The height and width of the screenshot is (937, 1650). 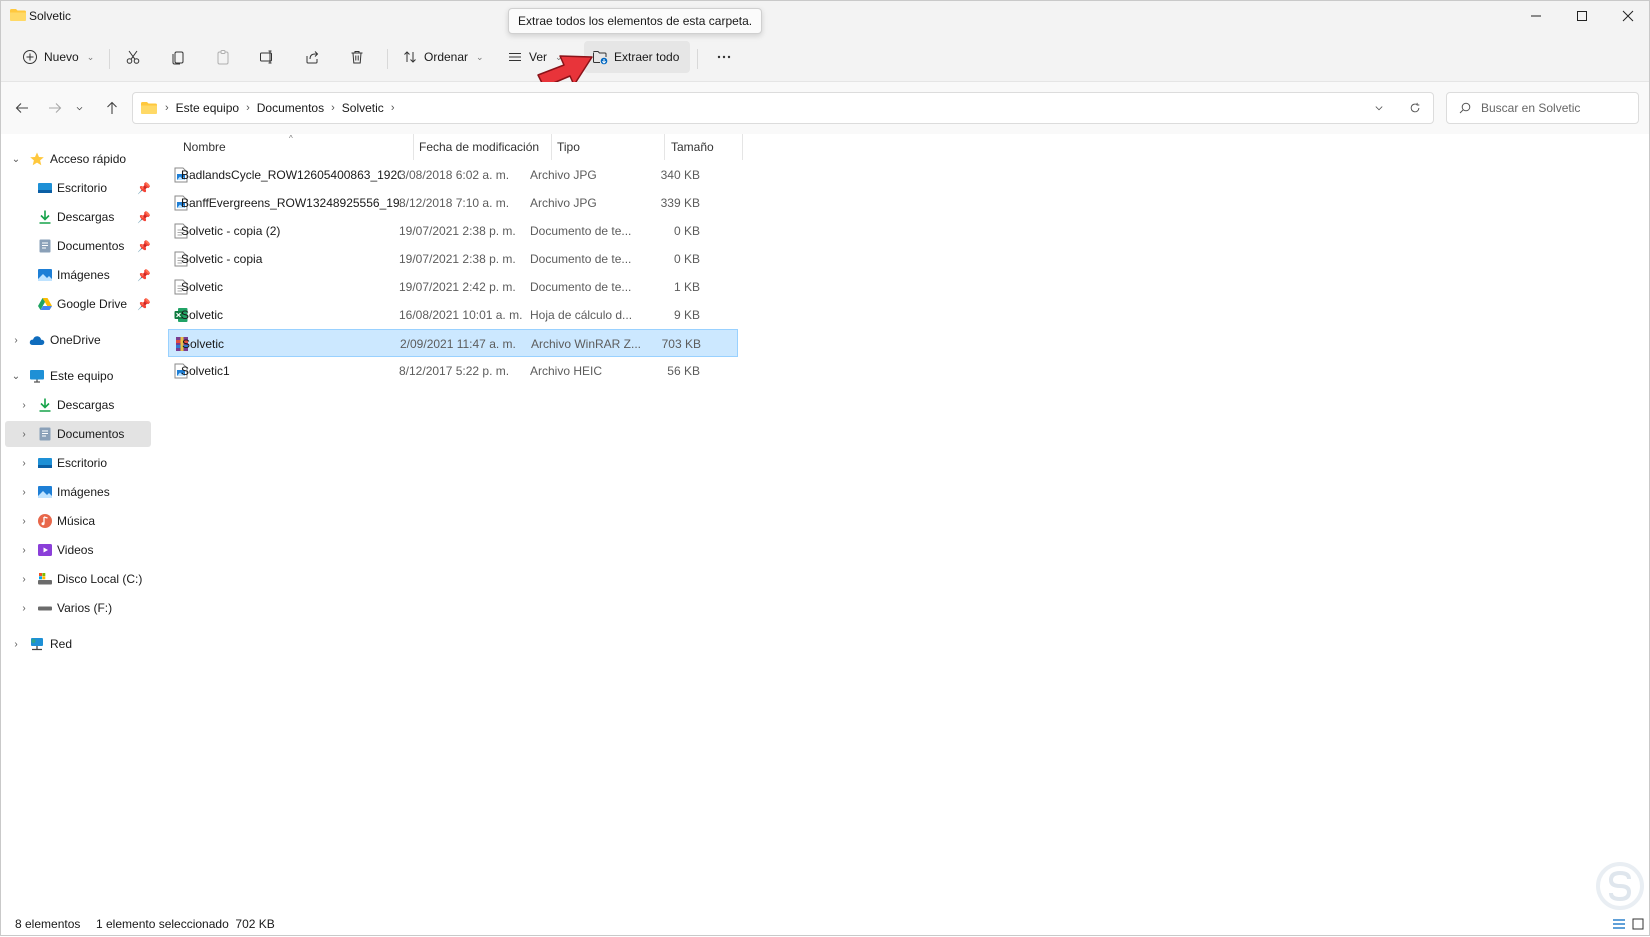 What do you see at coordinates (78, 159) in the screenshot?
I see `sidebar-item-acceso-rapido: ⌄ Acceso rápido` at bounding box center [78, 159].